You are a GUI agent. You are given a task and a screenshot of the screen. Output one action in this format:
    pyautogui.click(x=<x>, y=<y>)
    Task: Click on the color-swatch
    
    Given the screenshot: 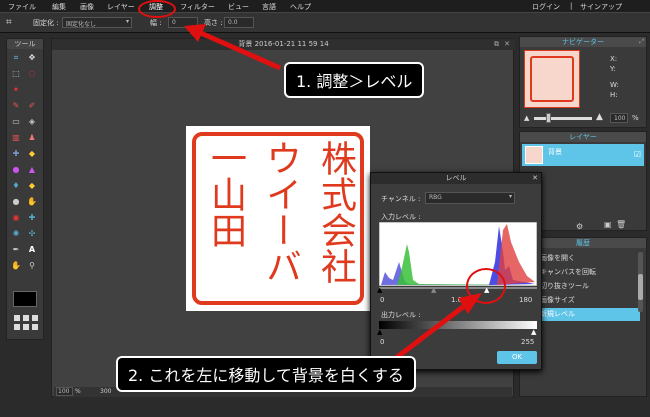 What is the action you would take?
    pyautogui.click(x=25, y=299)
    